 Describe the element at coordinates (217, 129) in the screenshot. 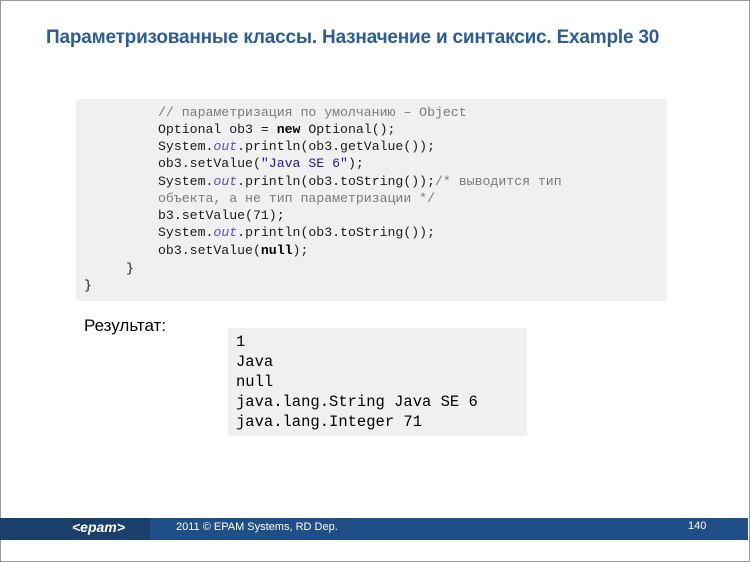

I see `code-text: Optional ob3 =` at that location.